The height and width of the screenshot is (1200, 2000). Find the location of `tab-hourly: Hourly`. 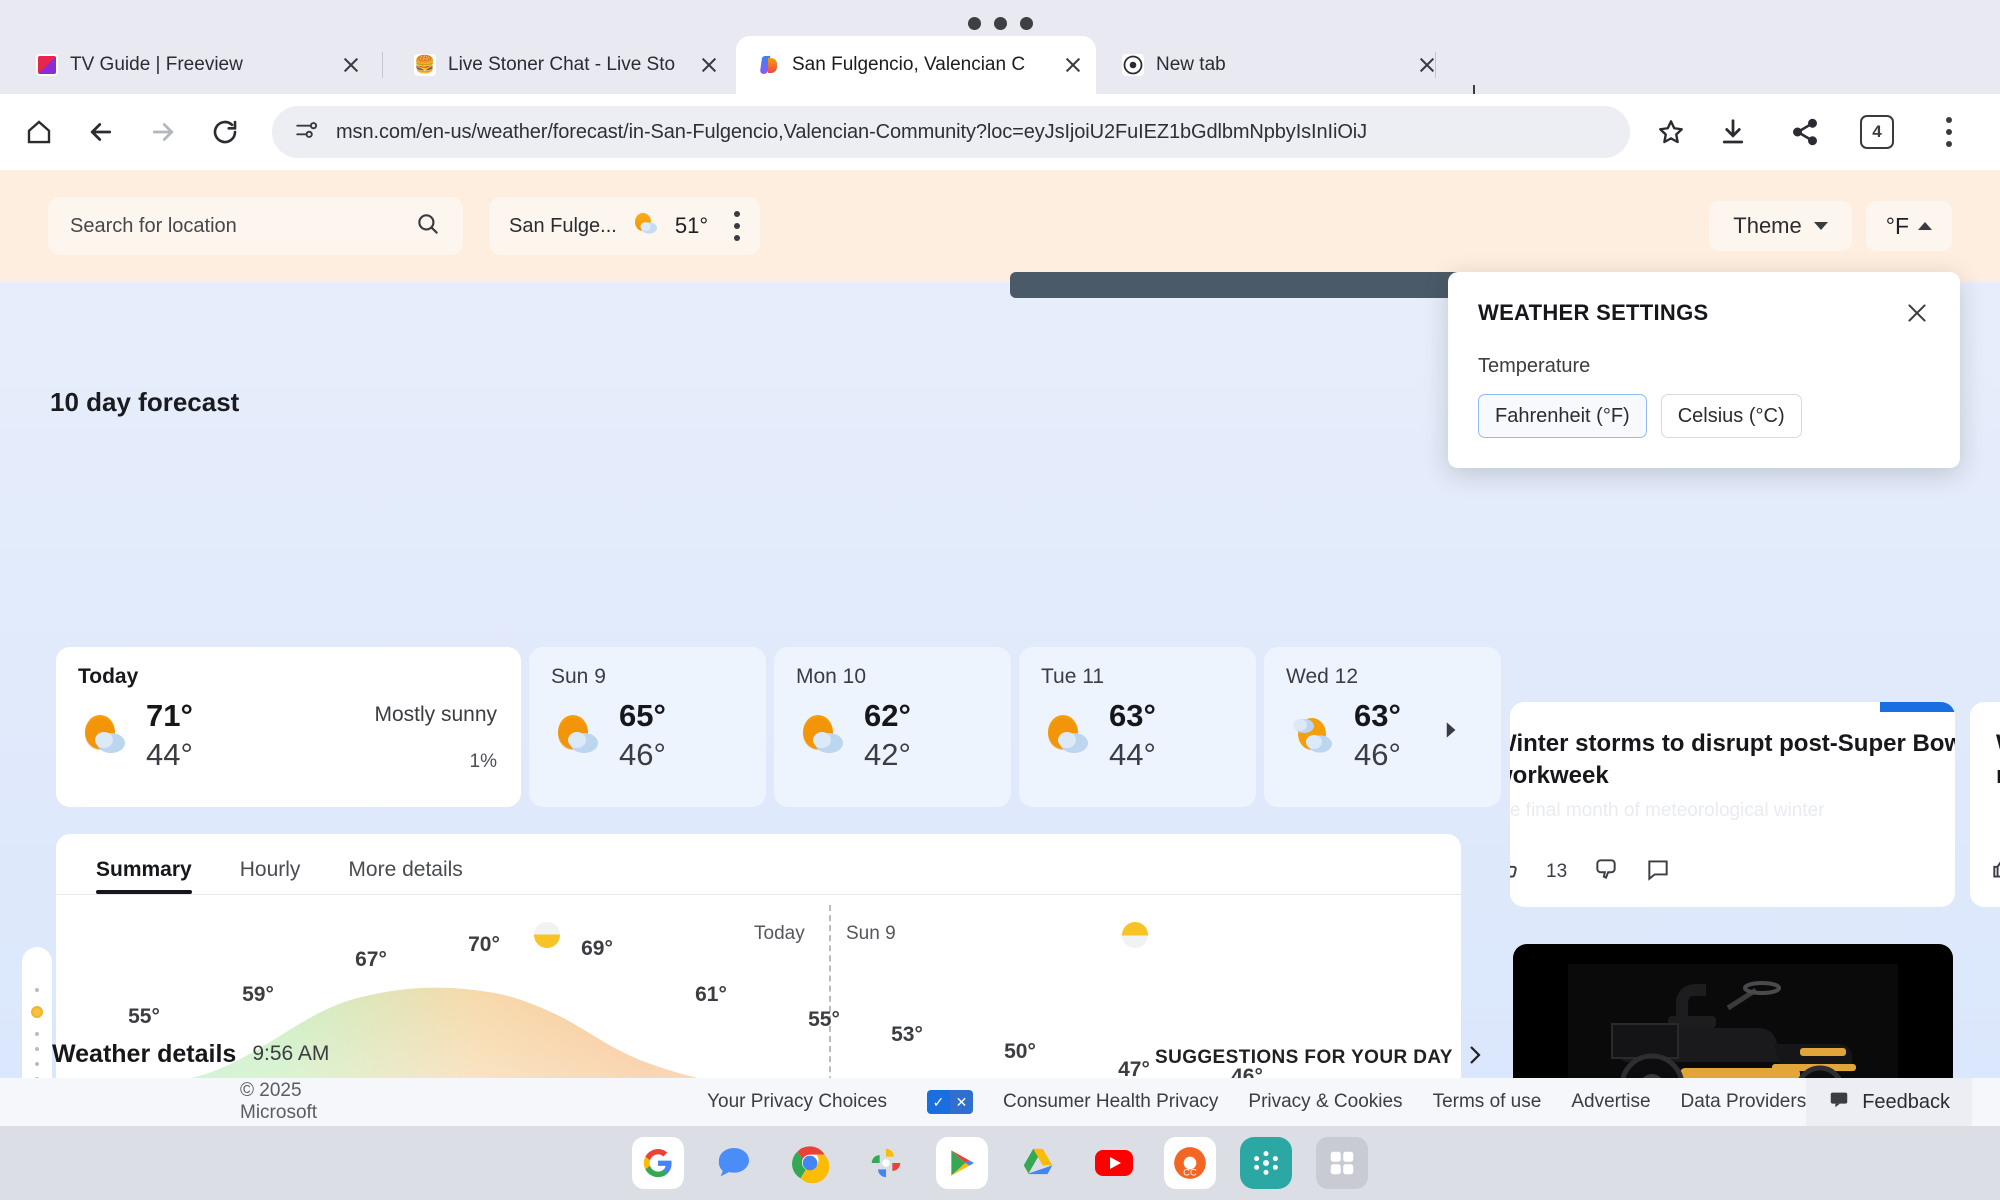

tab-hourly: Hourly is located at coordinates (270, 876).